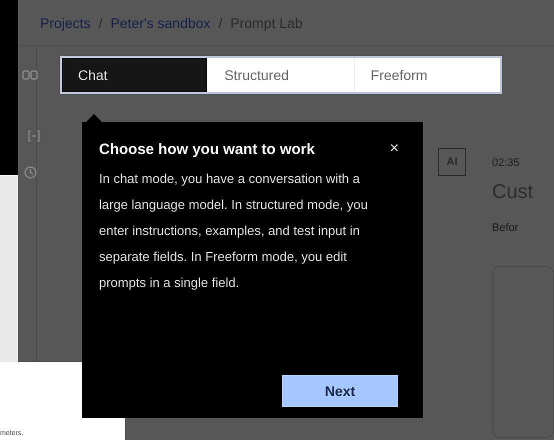  I want to click on mode-tab: Chat, so click(135, 75).